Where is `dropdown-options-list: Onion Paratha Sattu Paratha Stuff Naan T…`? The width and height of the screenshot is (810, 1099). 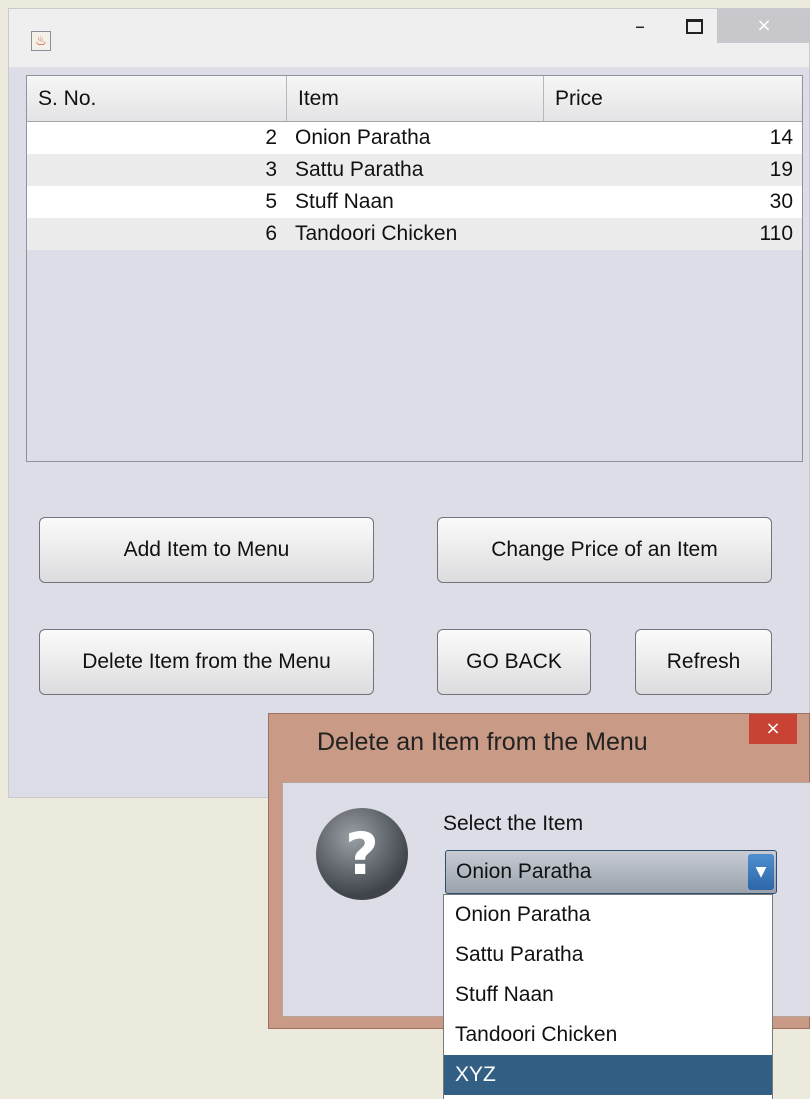
dropdown-options-list: Onion Paratha Sattu Paratha Stuff Naan T… is located at coordinates (608, 996).